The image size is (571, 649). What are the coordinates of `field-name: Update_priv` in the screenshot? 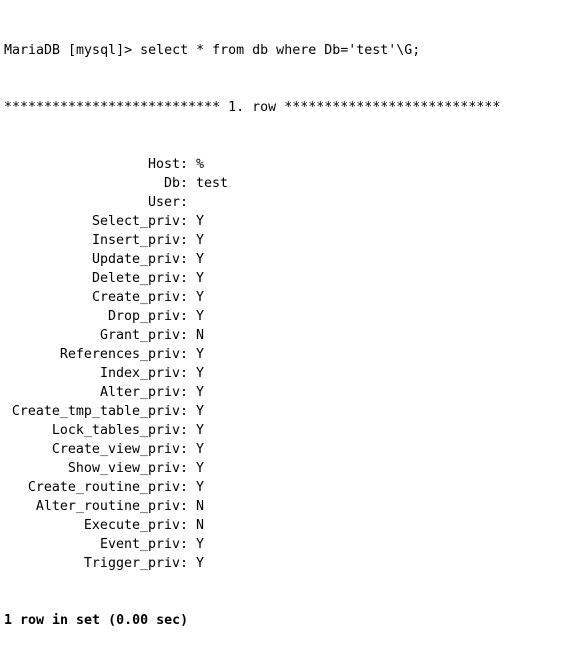 It's located at (135, 259).